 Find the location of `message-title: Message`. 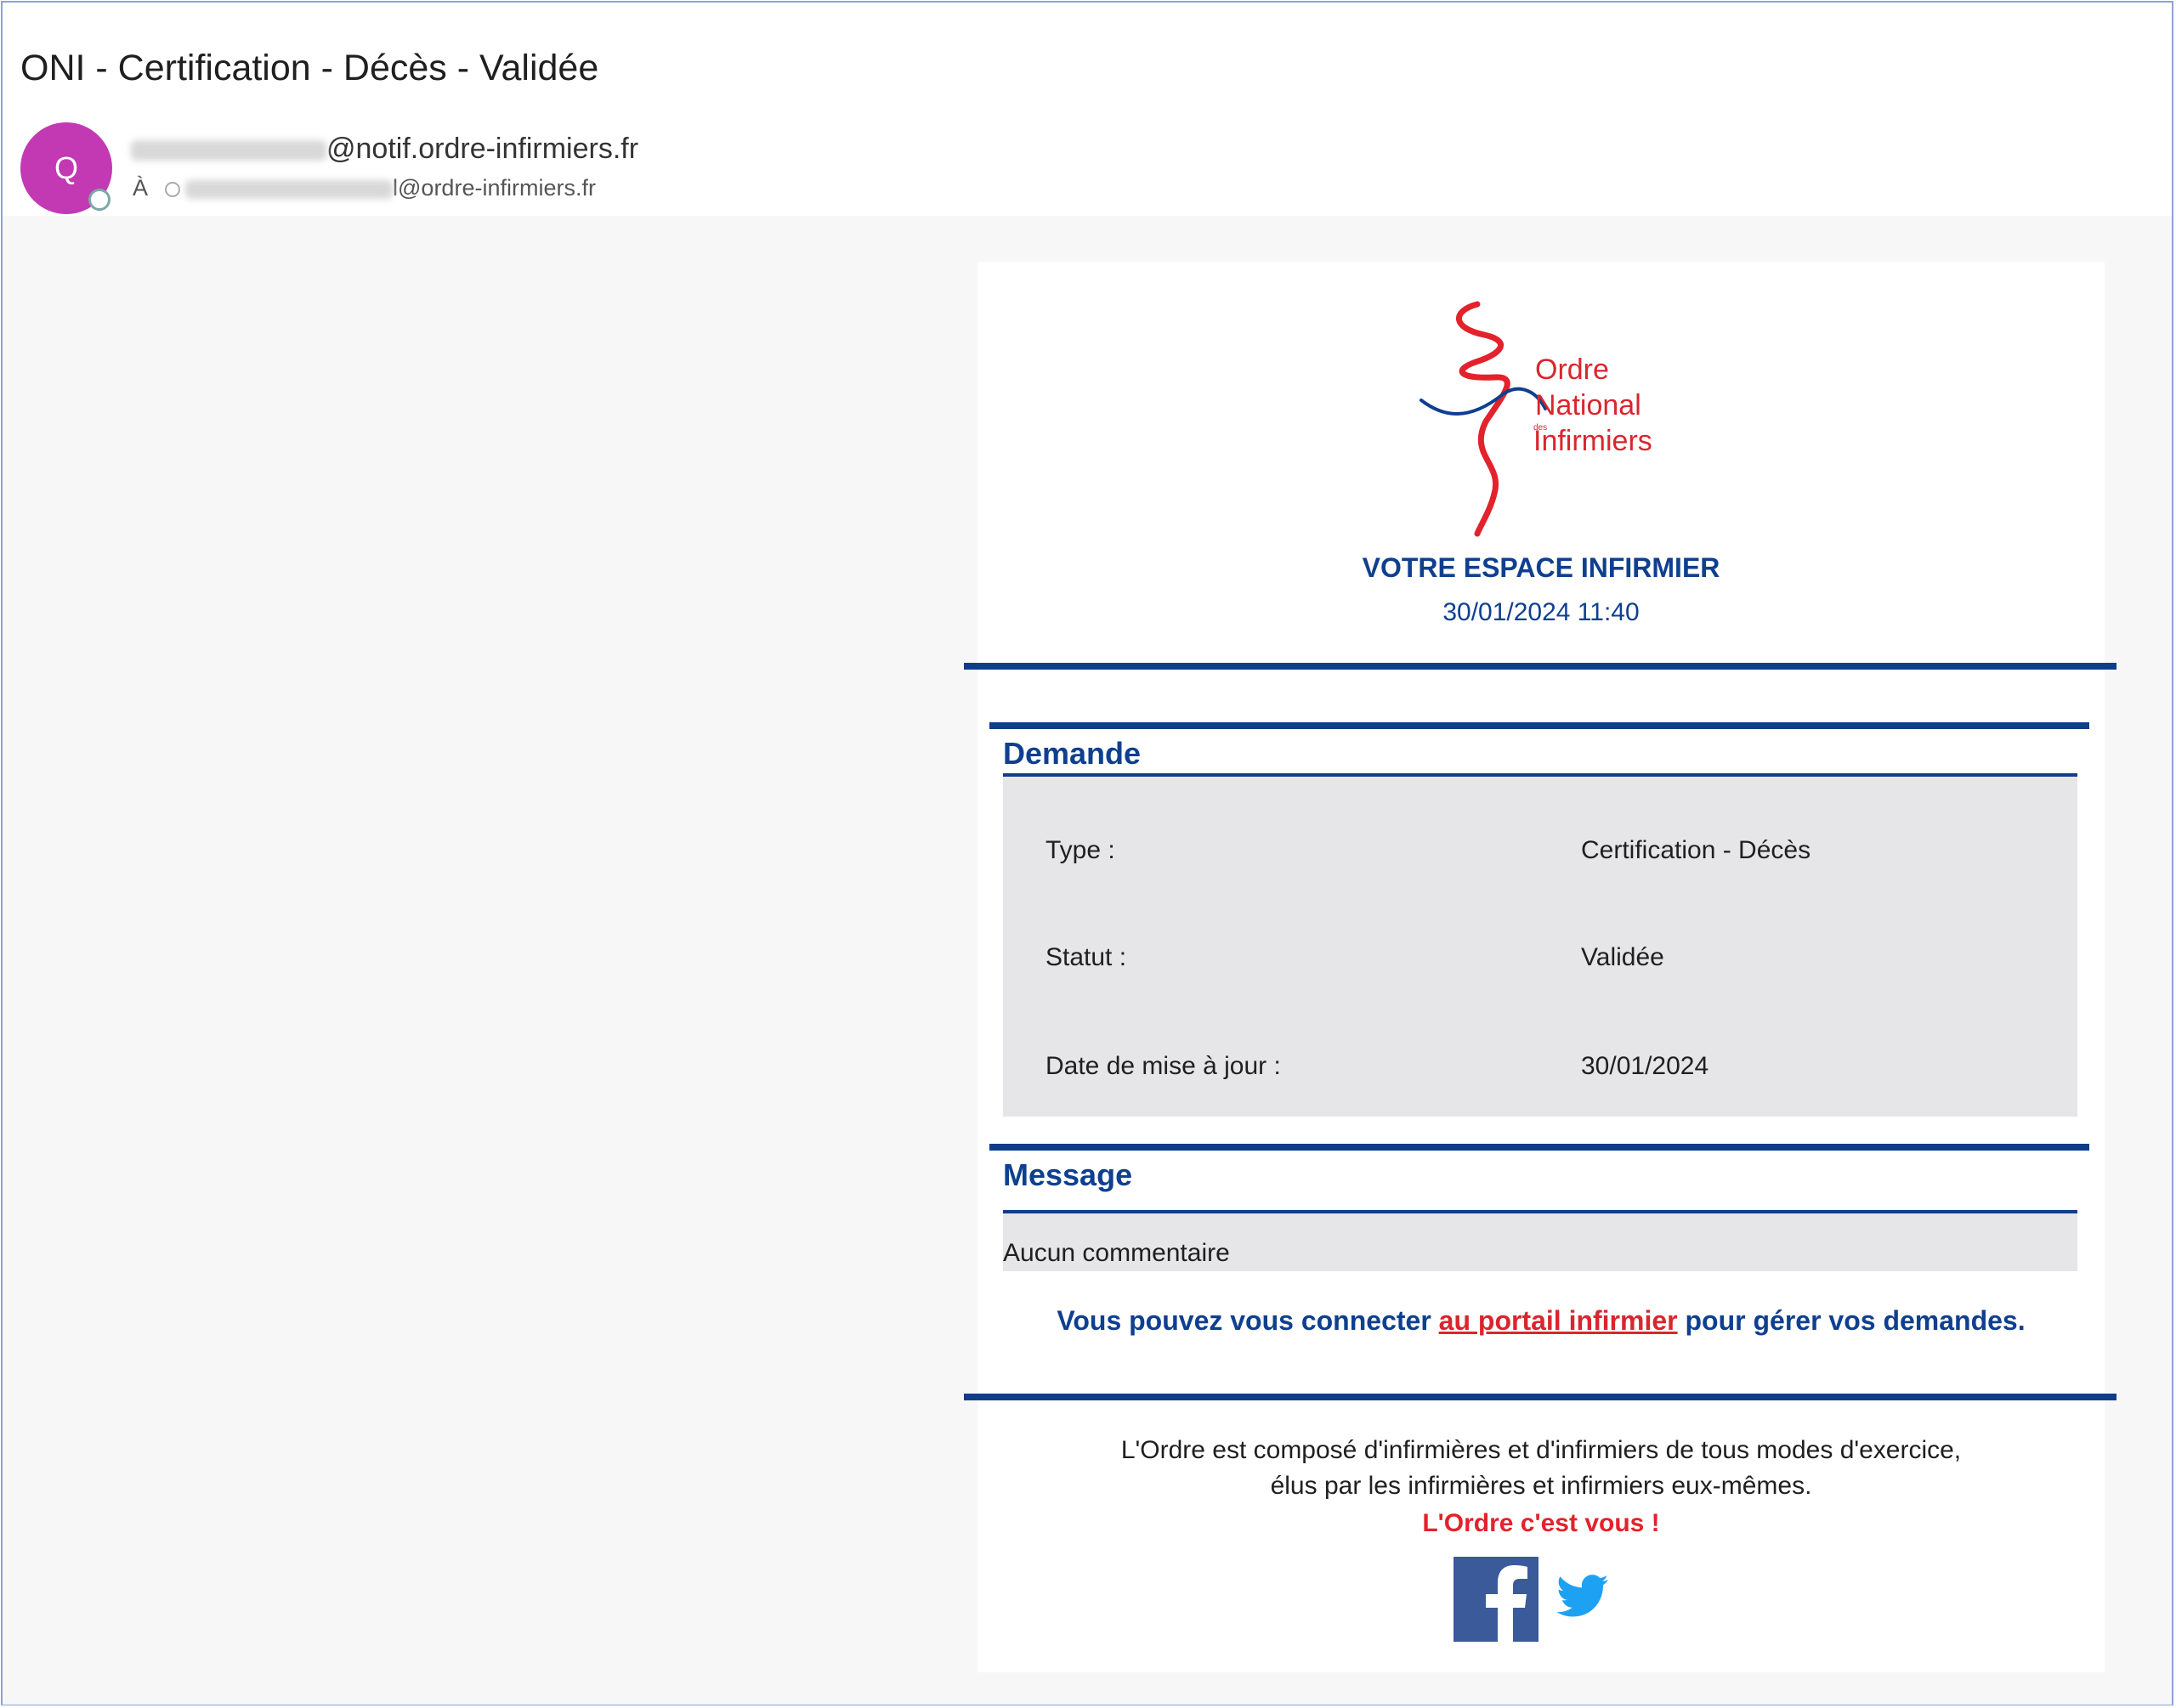

message-title: Message is located at coordinates (1068, 1175).